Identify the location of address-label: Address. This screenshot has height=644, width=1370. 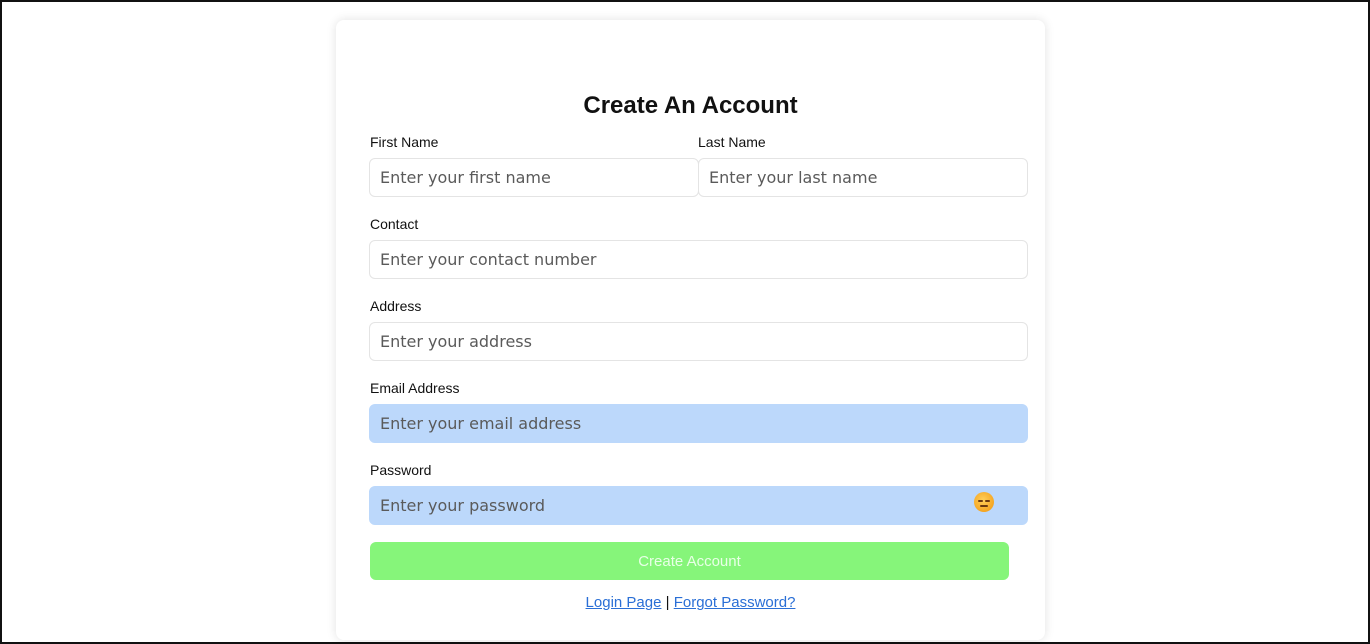
(396, 306).